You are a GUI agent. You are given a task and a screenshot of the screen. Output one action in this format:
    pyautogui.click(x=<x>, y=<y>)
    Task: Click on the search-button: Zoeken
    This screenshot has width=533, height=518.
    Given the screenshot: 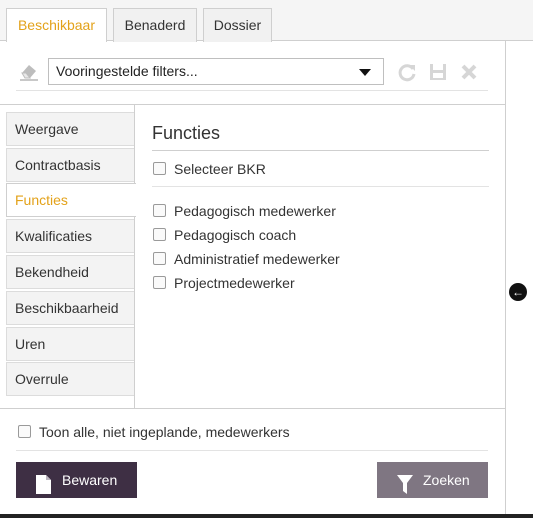 What is the action you would take?
    pyautogui.click(x=432, y=480)
    